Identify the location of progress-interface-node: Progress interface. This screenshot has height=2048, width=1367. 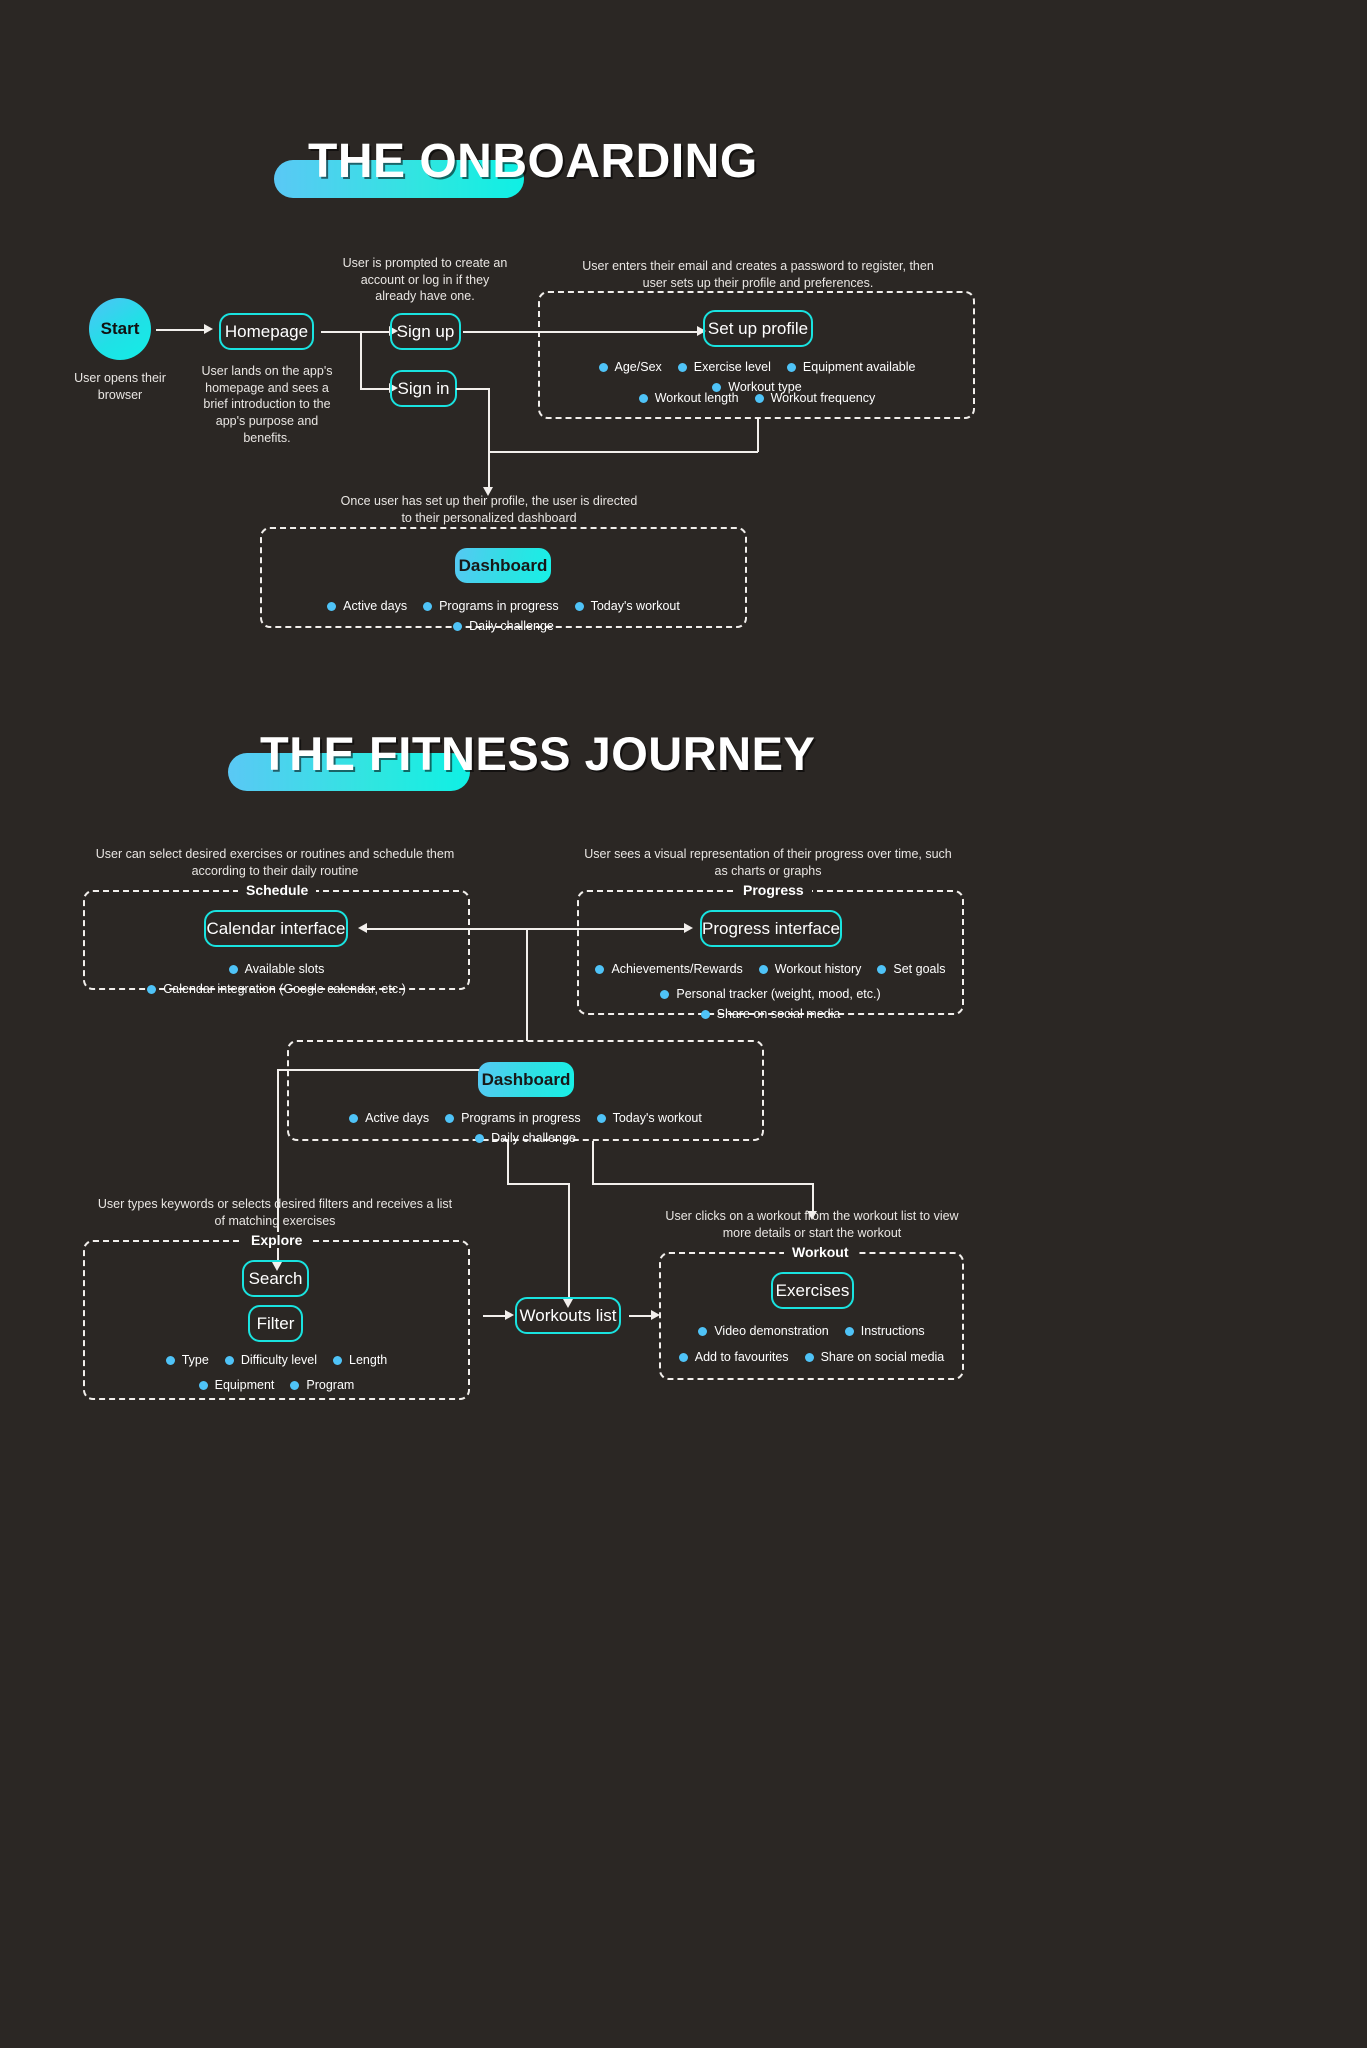
(771, 928).